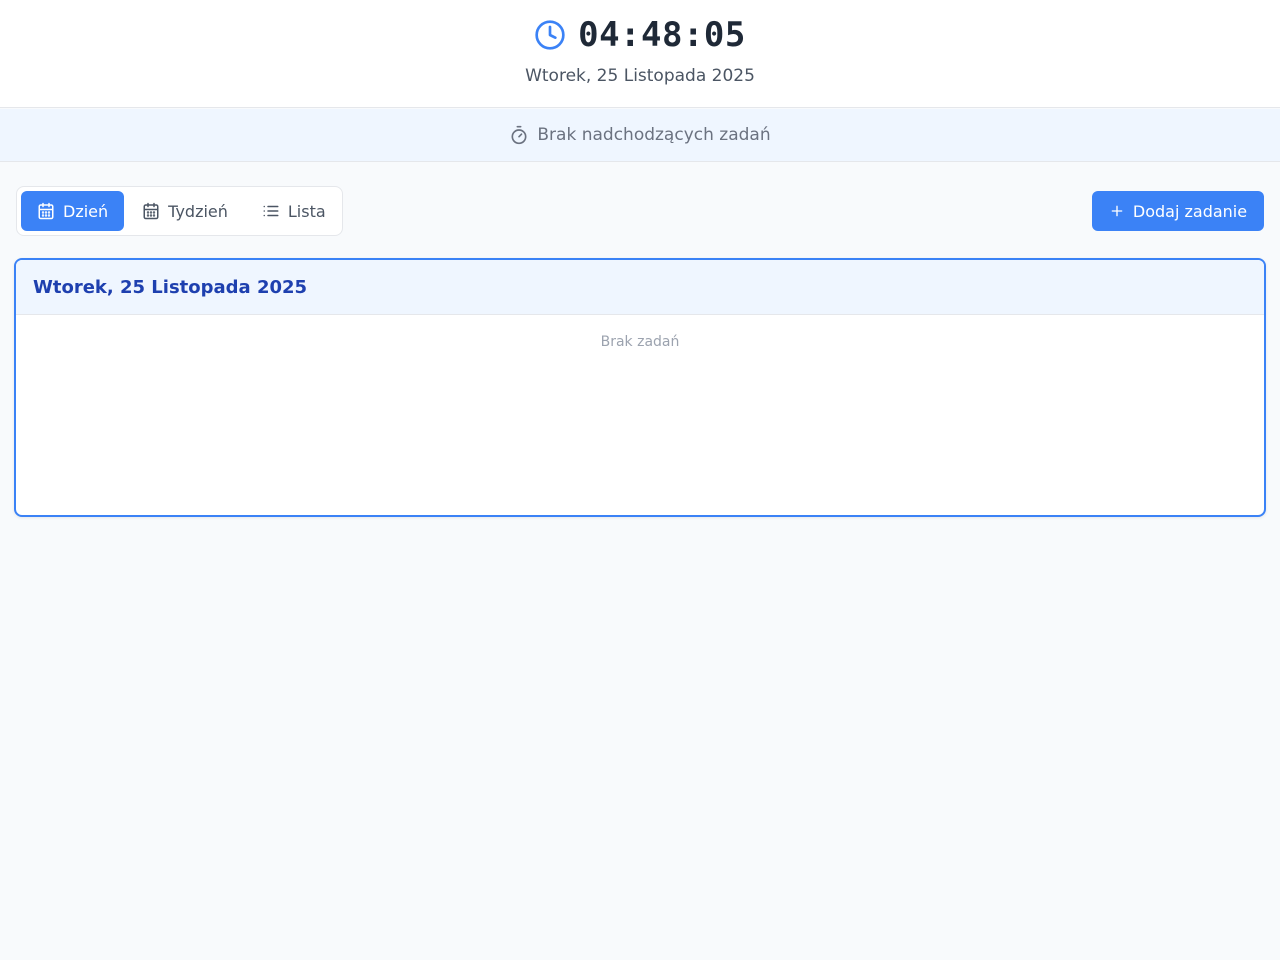  I want to click on header-date: Wtorek, 25 Listopada 2025, so click(640, 76).